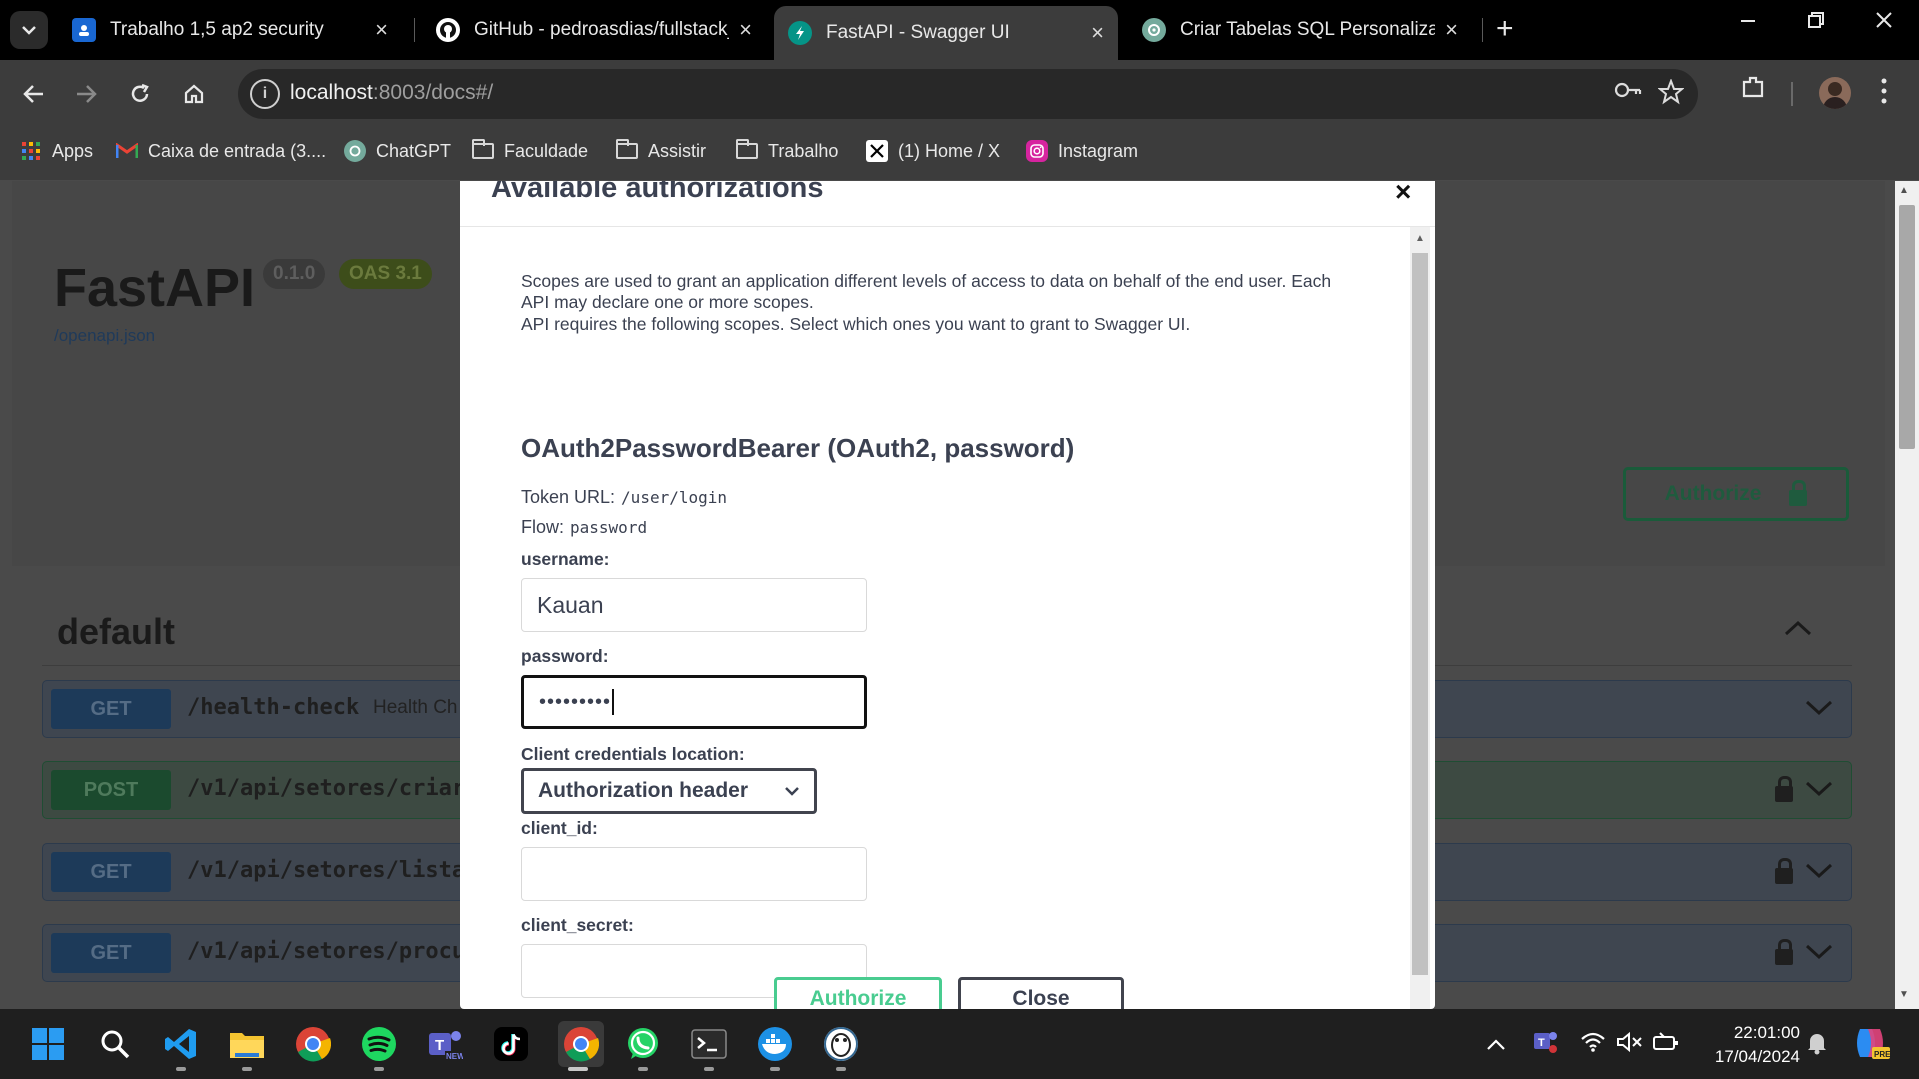  Describe the element at coordinates (584, 527) in the screenshot. I see `flow-row: Flow: password` at that location.